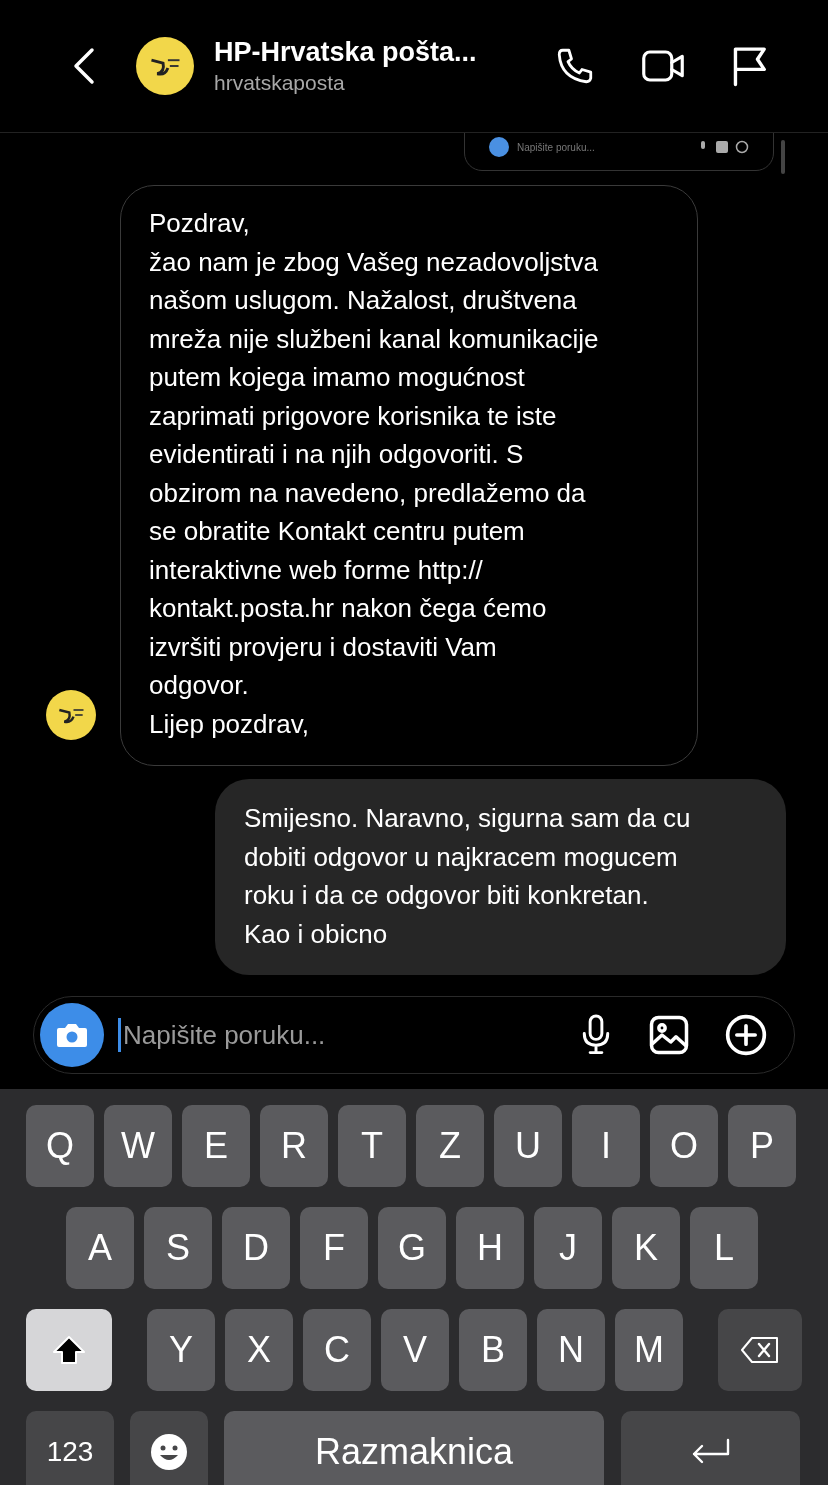 This screenshot has height=1485, width=828. I want to click on keyboard-key: Z, so click(450, 1146).